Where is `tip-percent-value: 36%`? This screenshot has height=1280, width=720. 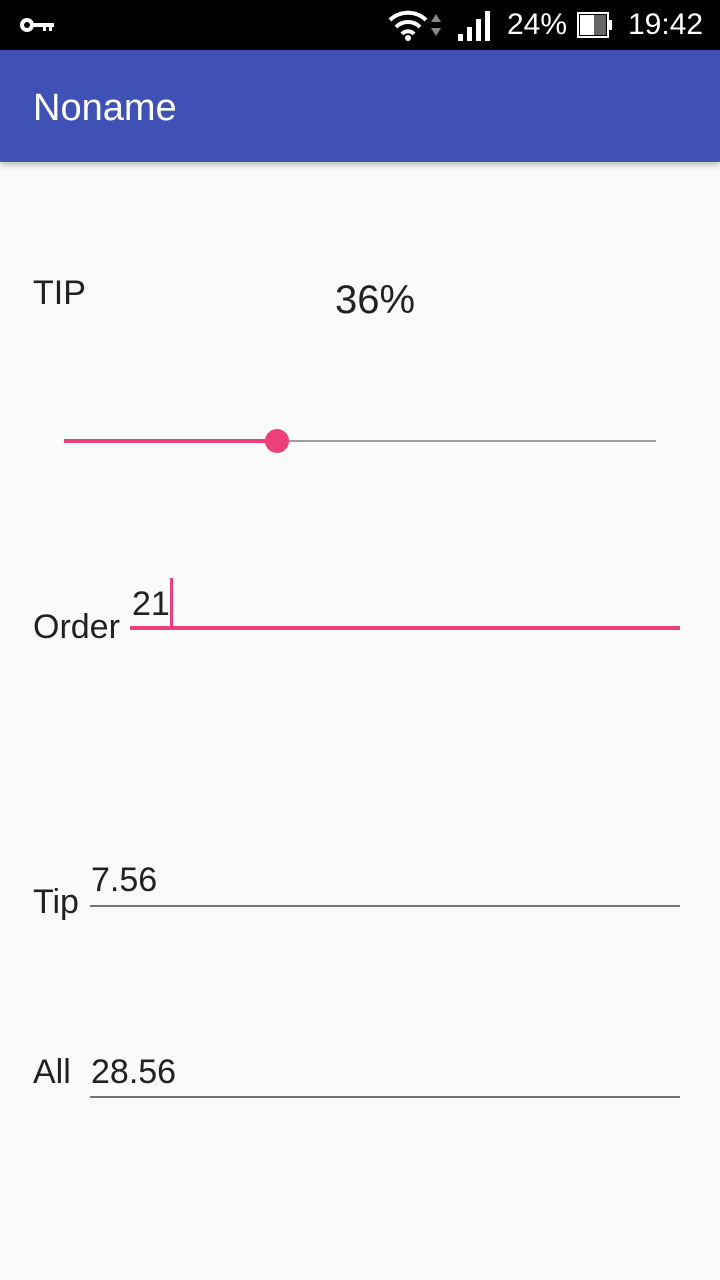 tip-percent-value: 36% is located at coordinates (375, 300).